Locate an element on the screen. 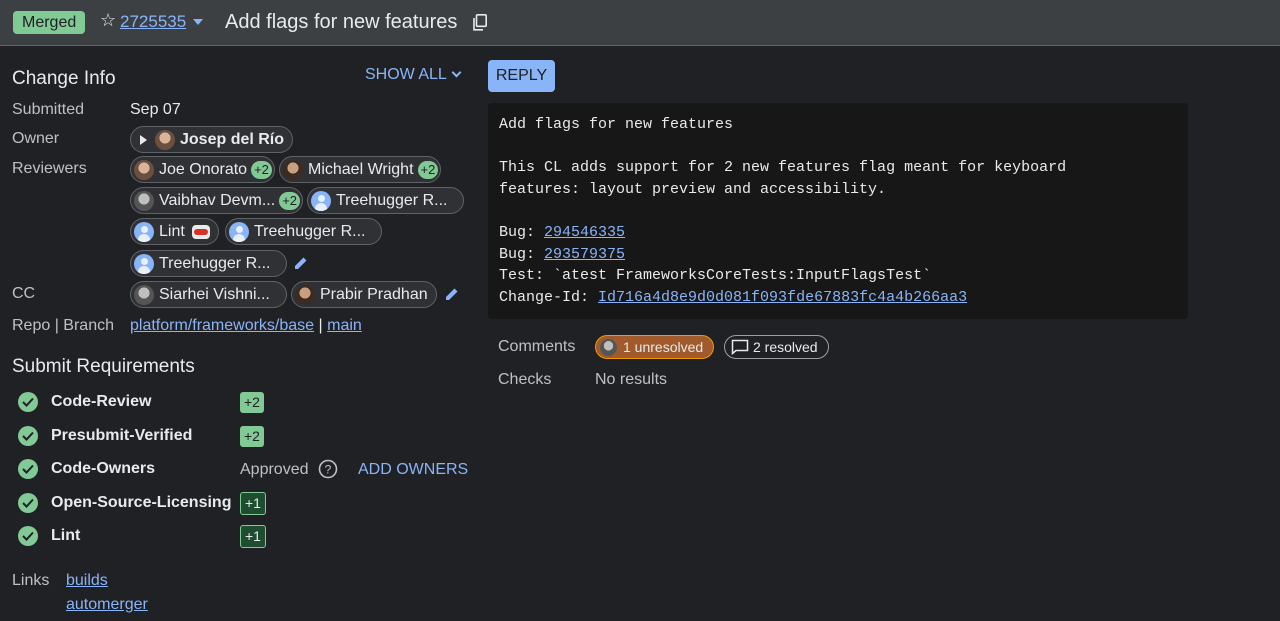 Image resolution: width=1280 pixels, height=621 pixels. comments-label: Comments is located at coordinates (537, 346).